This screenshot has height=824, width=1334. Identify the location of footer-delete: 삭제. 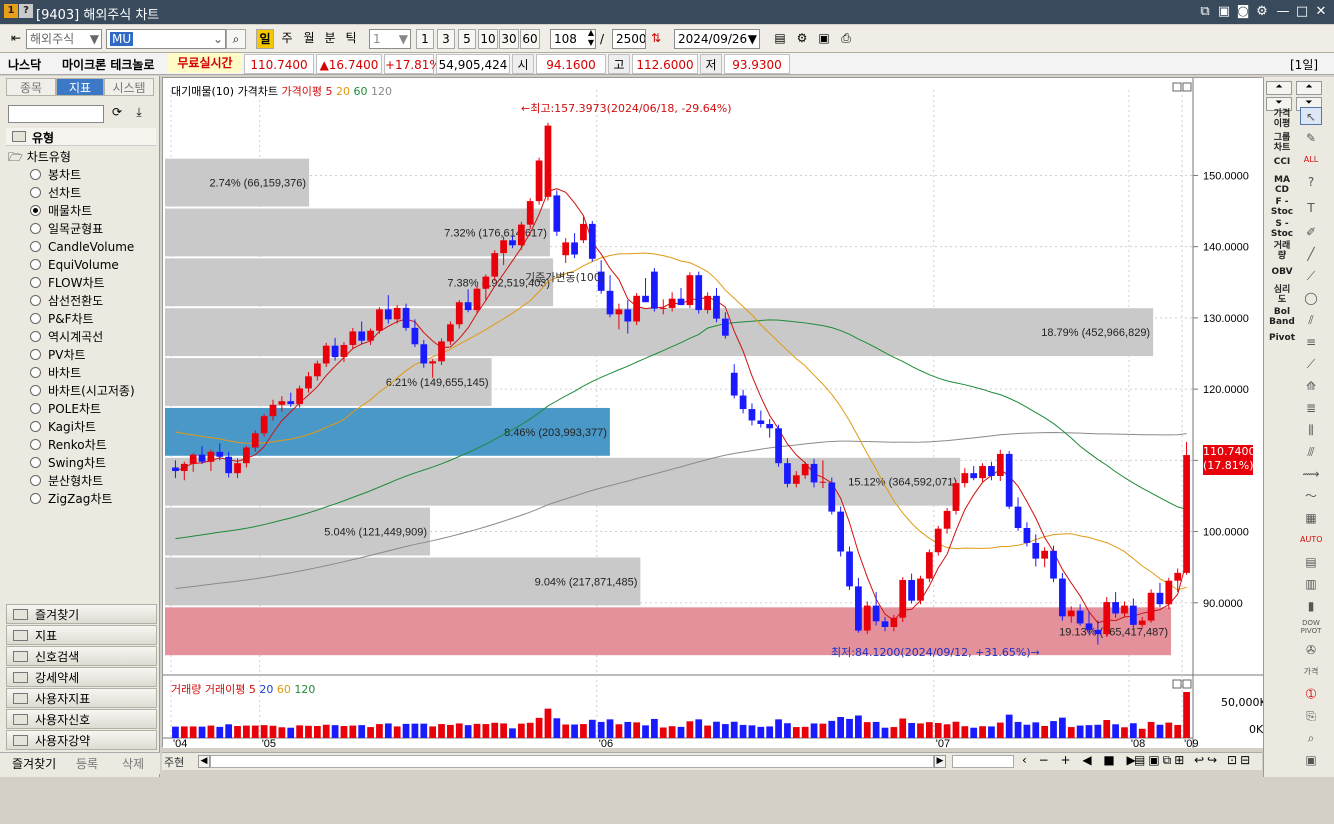
(133, 763).